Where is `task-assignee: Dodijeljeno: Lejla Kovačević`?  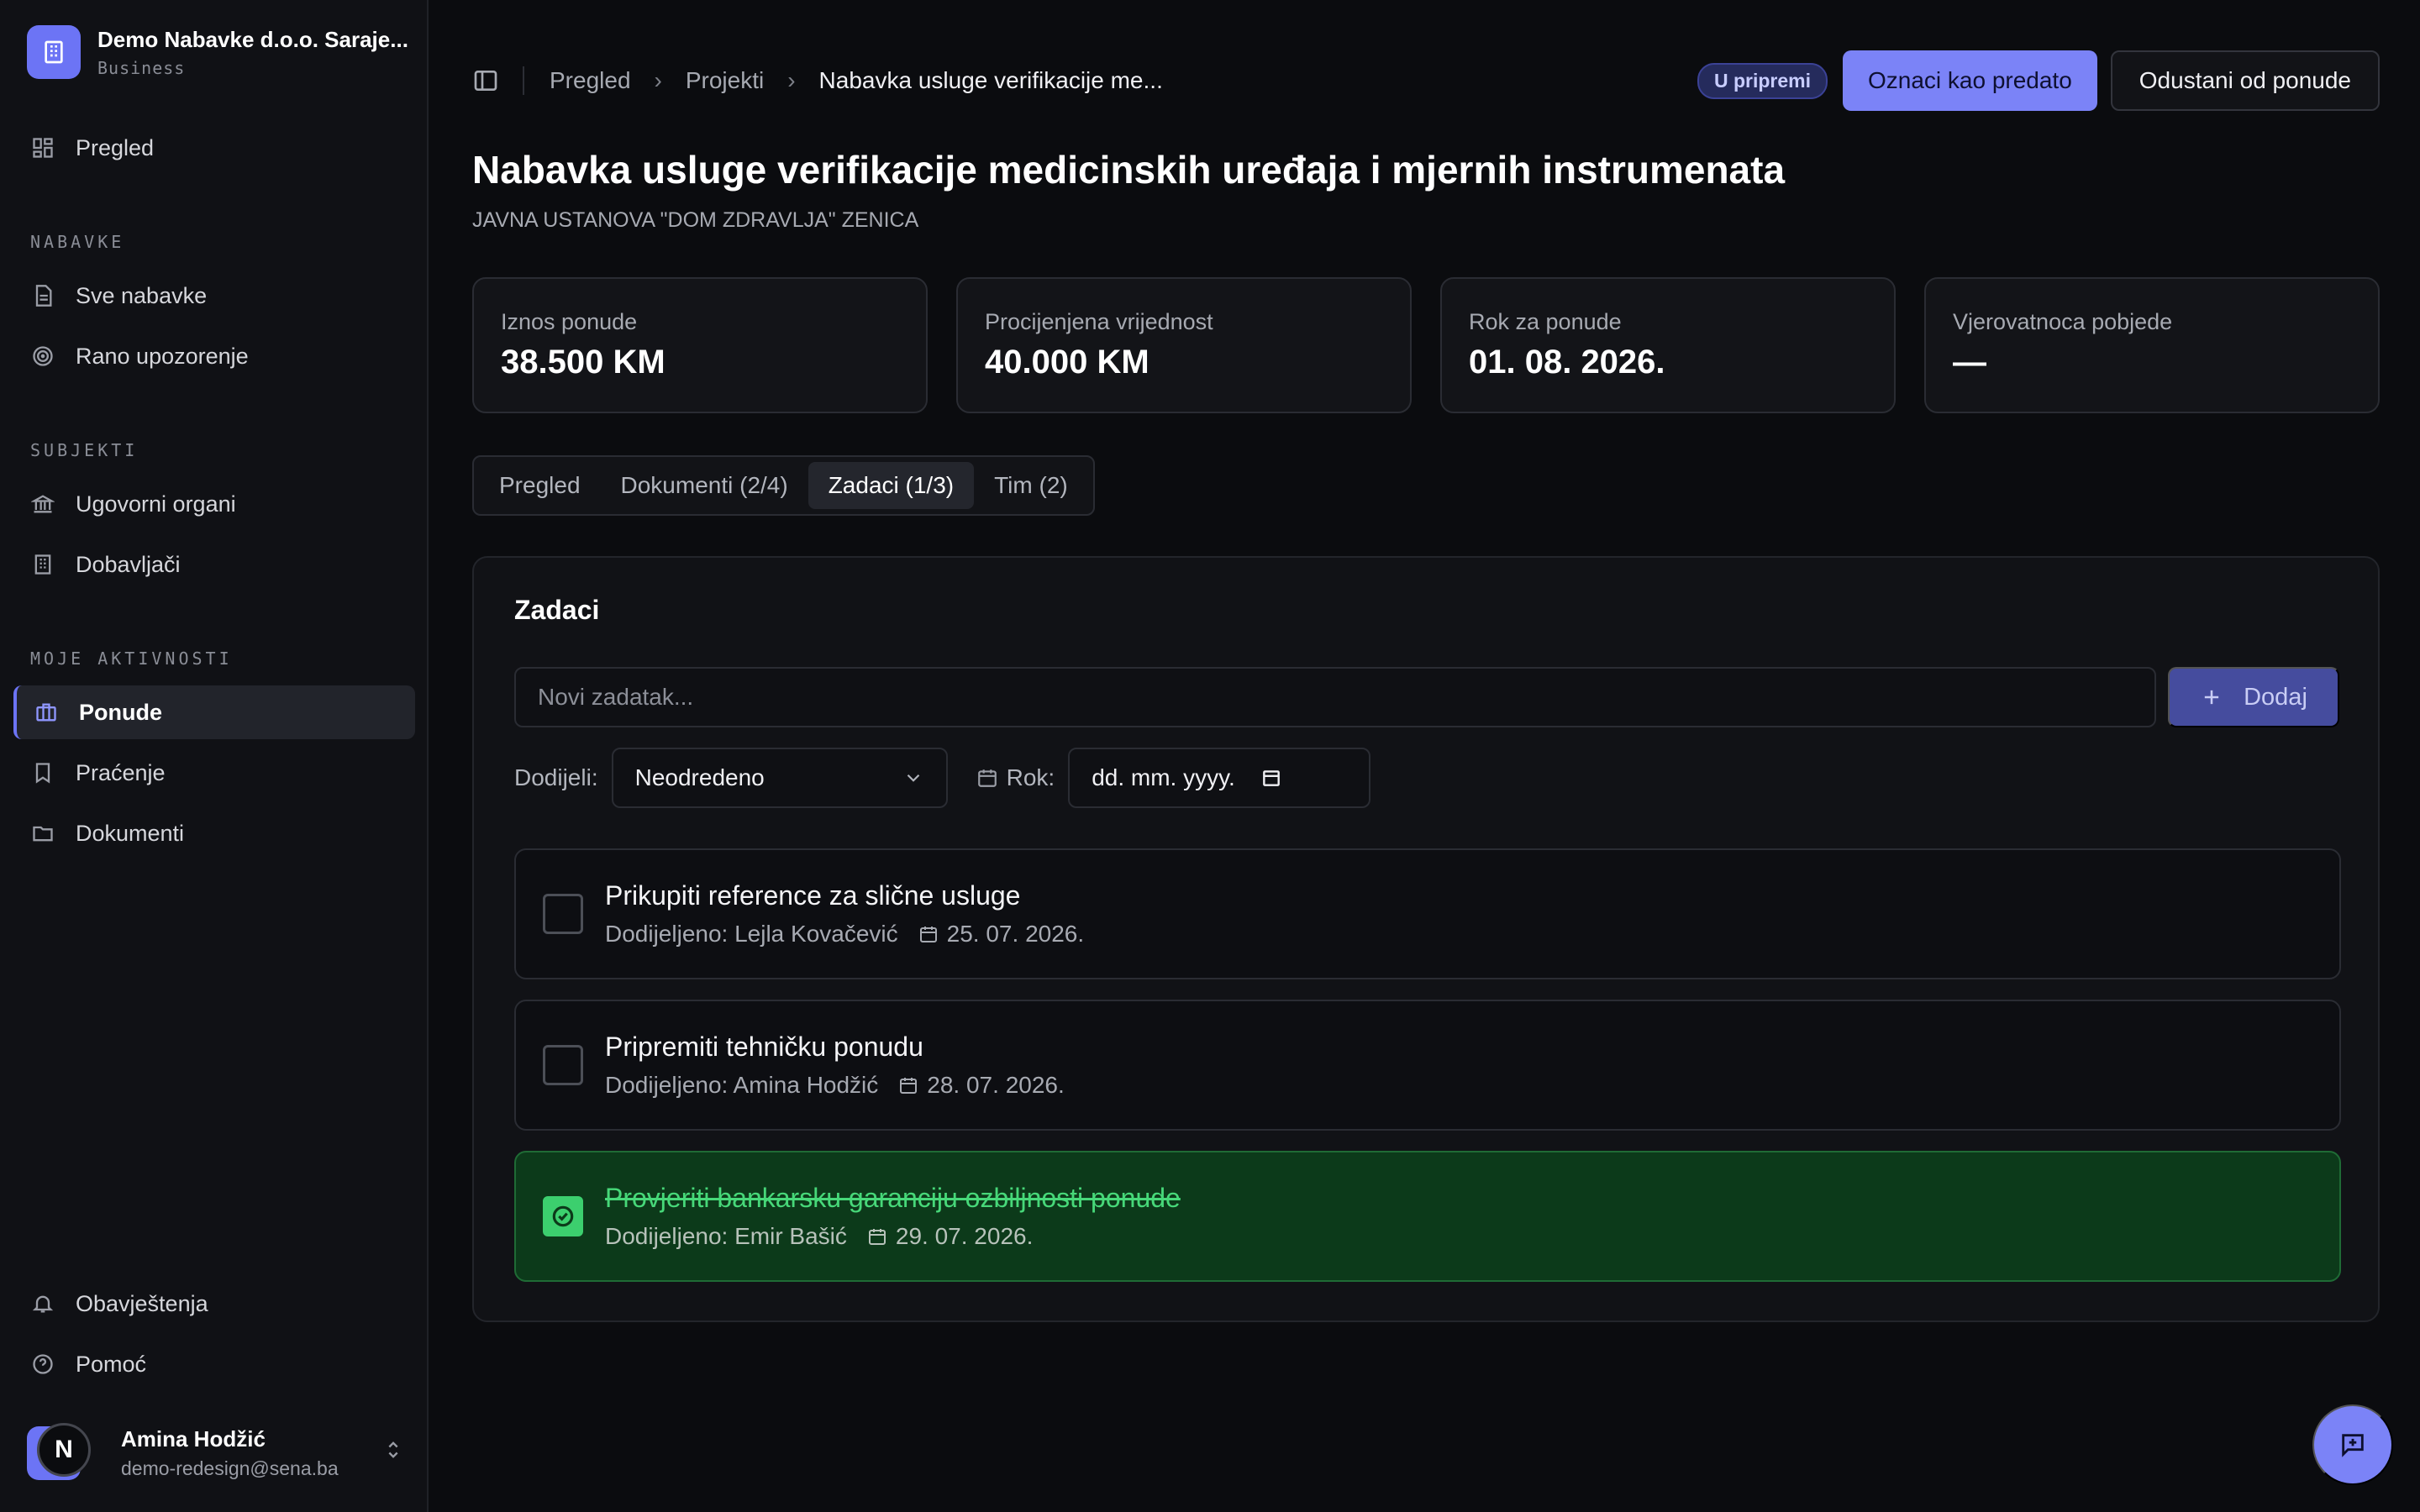
task-assignee: Dodijeljeno: Lejla Kovačević is located at coordinates (751, 934).